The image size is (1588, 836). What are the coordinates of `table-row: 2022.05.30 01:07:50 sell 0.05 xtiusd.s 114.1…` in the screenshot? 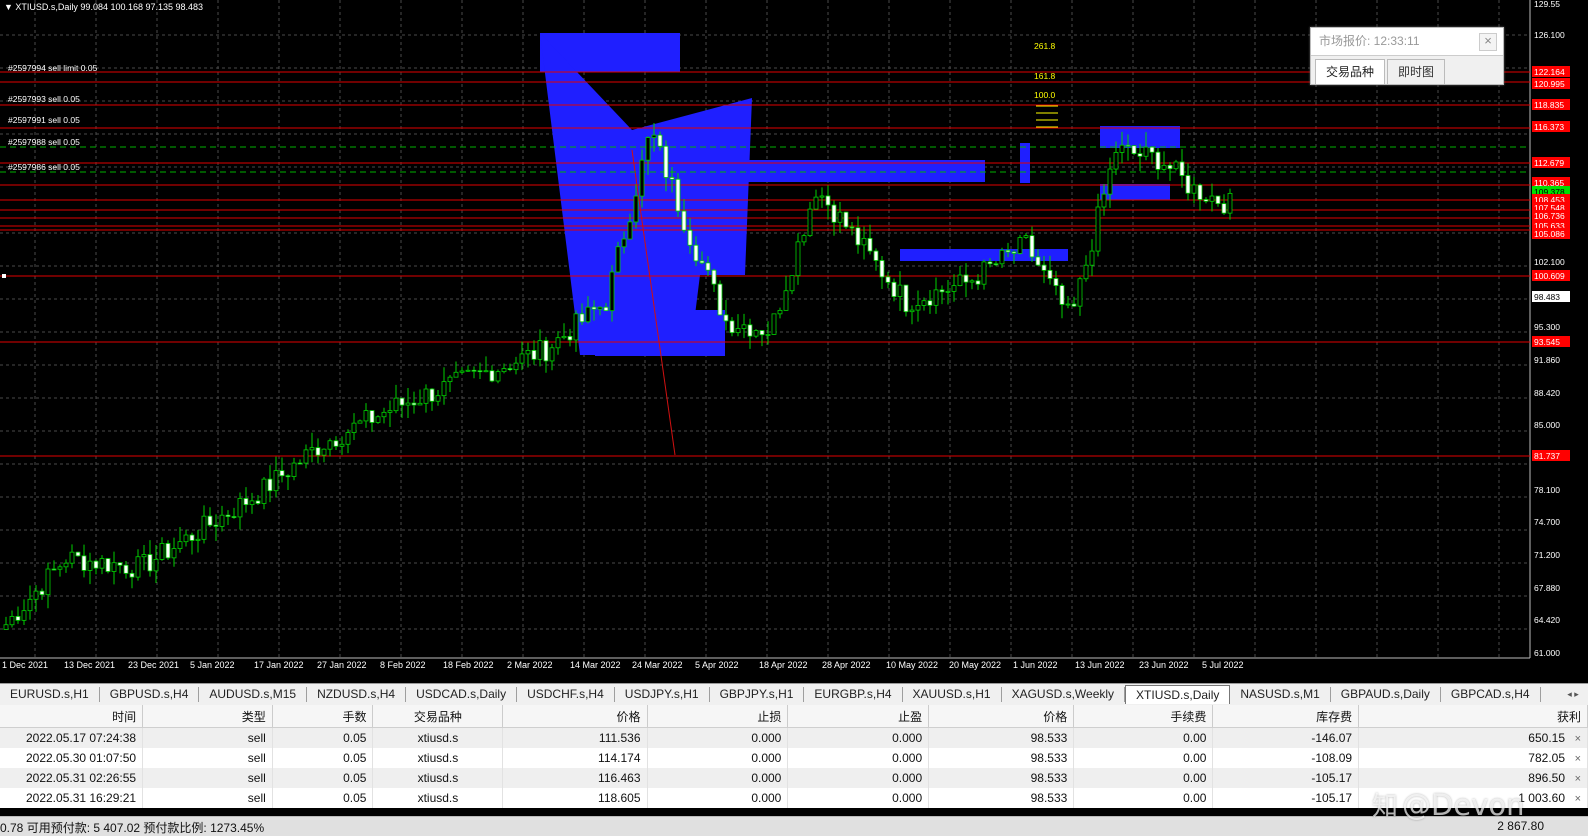 It's located at (794, 758).